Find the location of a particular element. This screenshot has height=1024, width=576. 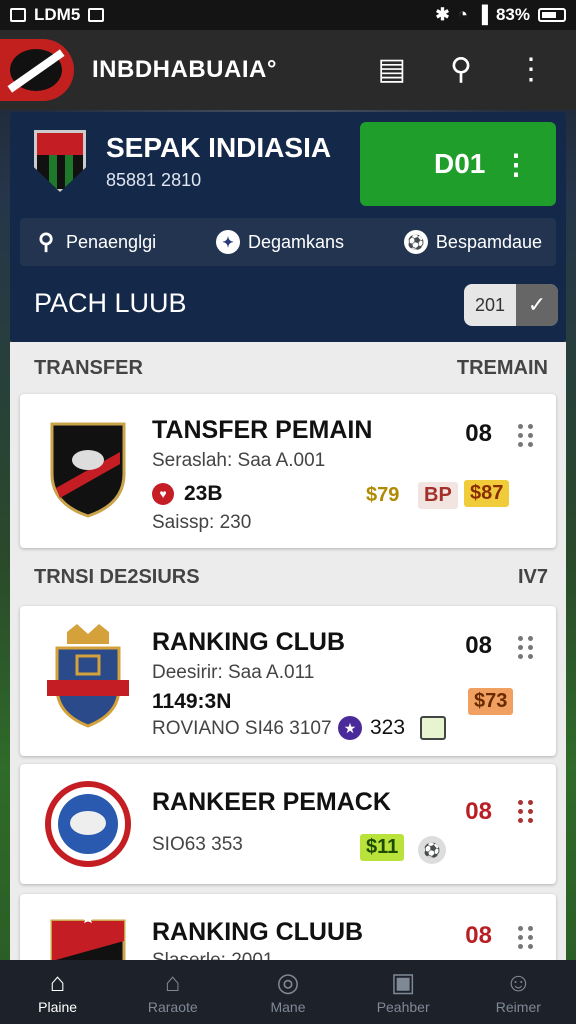

nav-label: Mane is located at coordinates (288, 1007).